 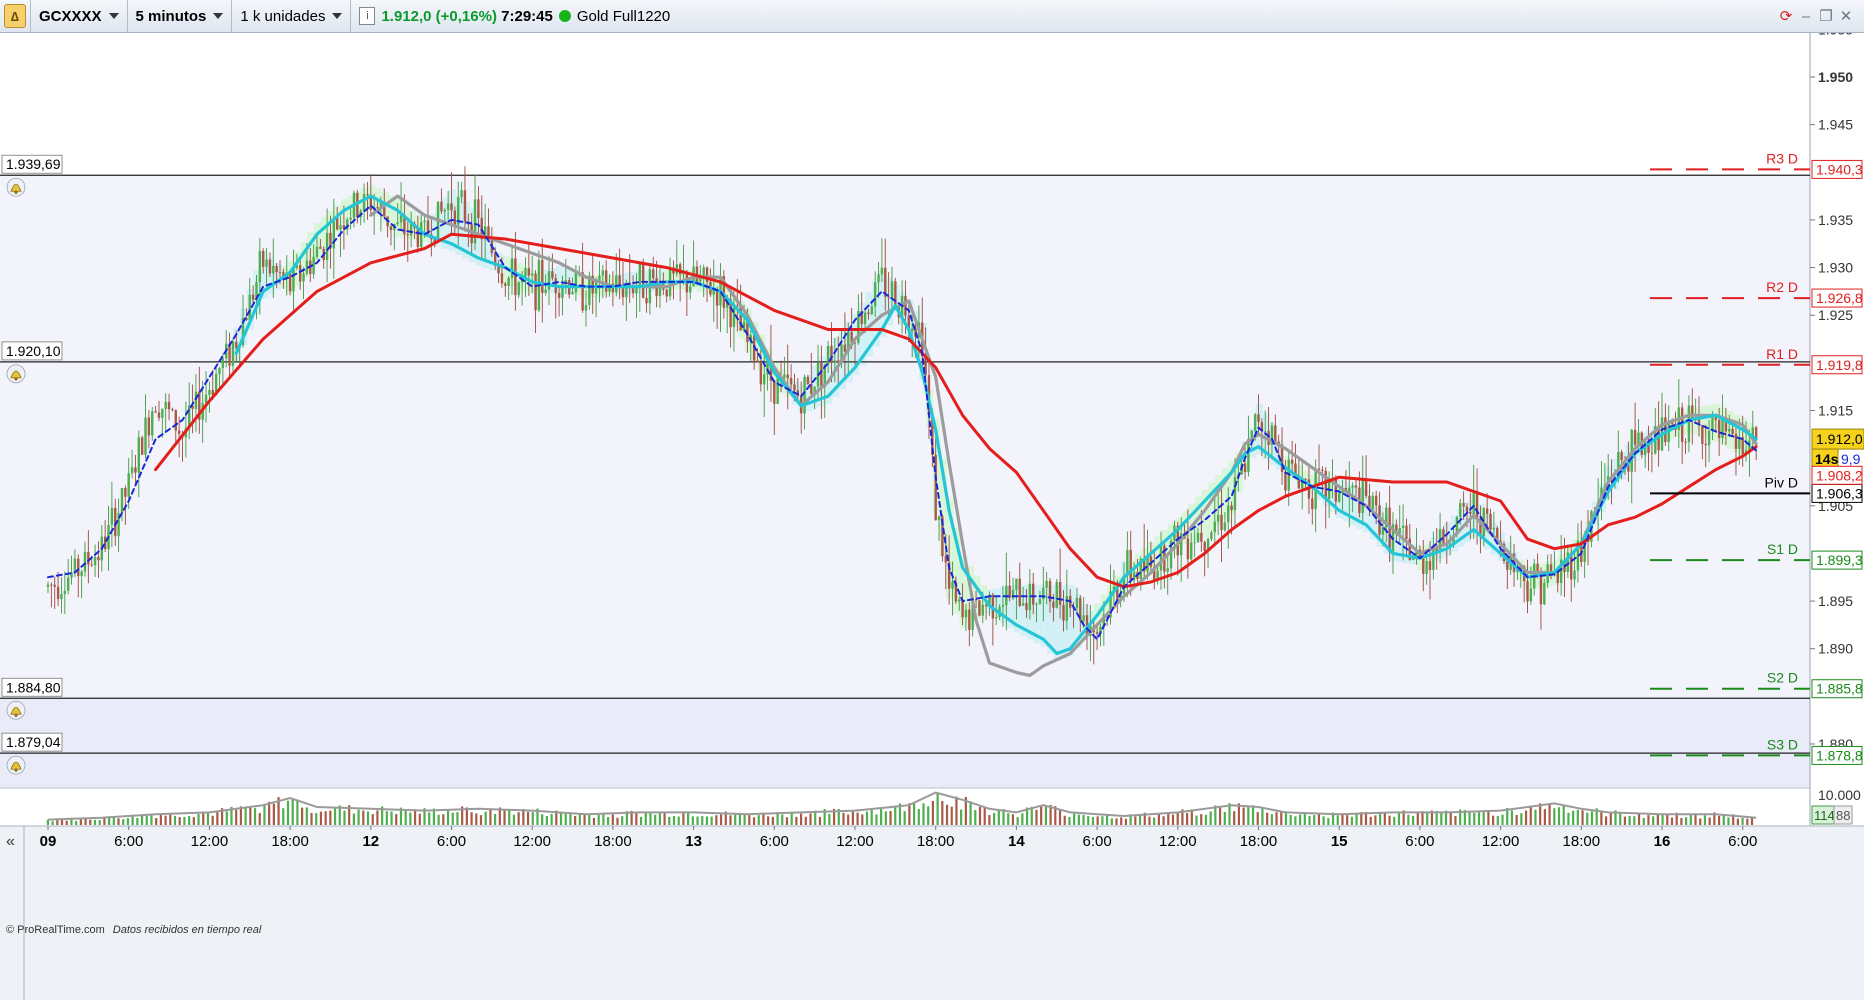 What do you see at coordinates (367, 16) in the screenshot?
I see `info-icon: i` at bounding box center [367, 16].